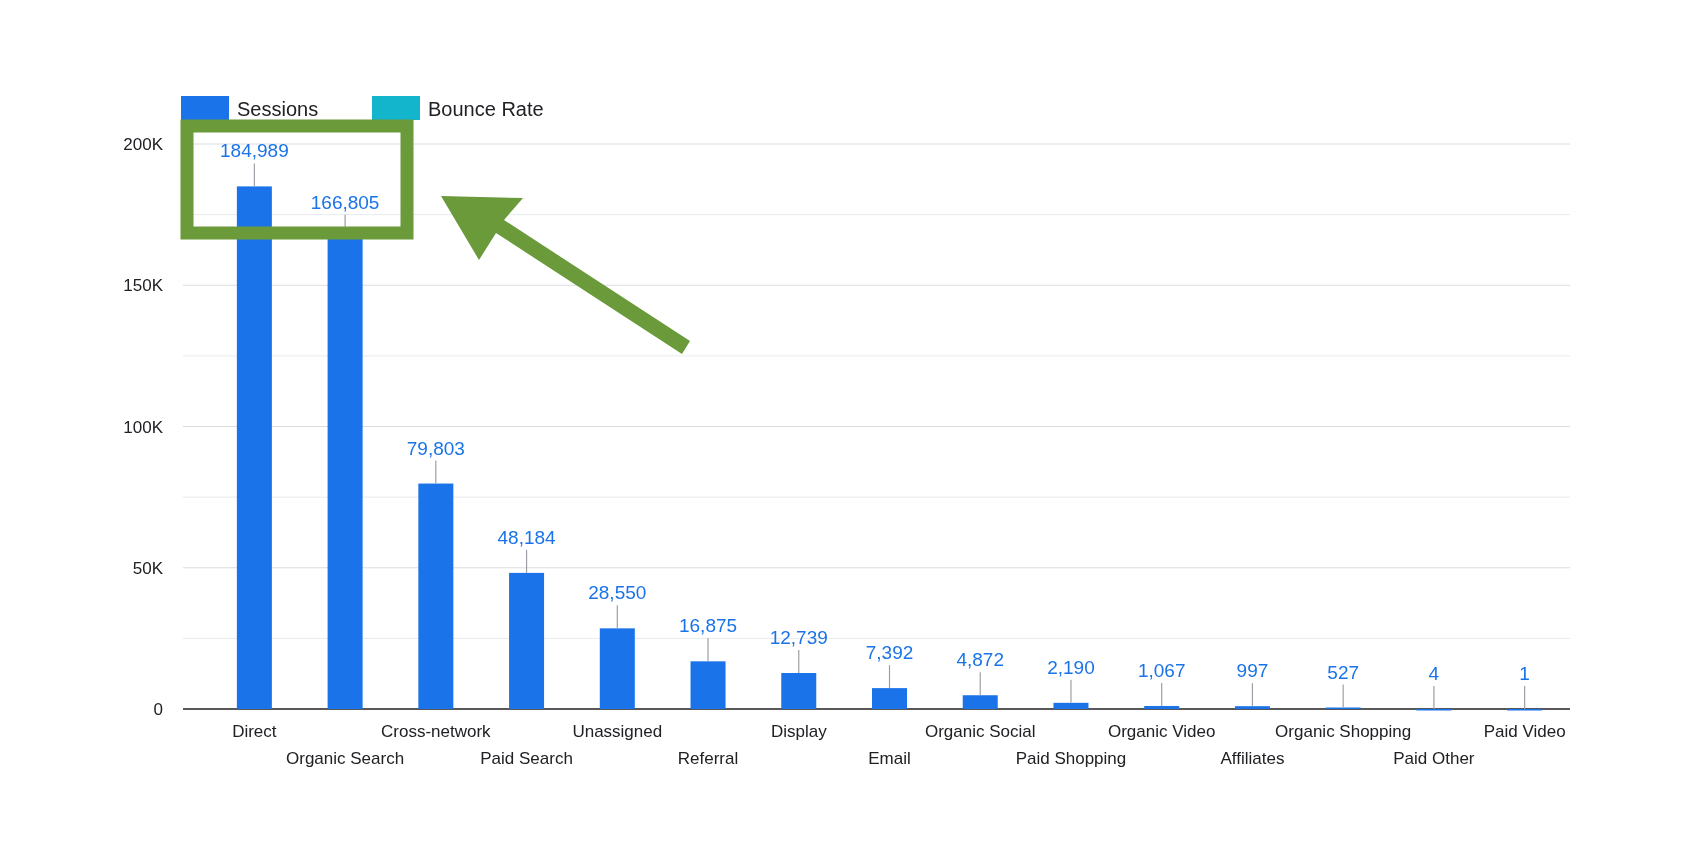 The image size is (1708, 844). I want to click on value-label: 12,739, so click(798, 637).